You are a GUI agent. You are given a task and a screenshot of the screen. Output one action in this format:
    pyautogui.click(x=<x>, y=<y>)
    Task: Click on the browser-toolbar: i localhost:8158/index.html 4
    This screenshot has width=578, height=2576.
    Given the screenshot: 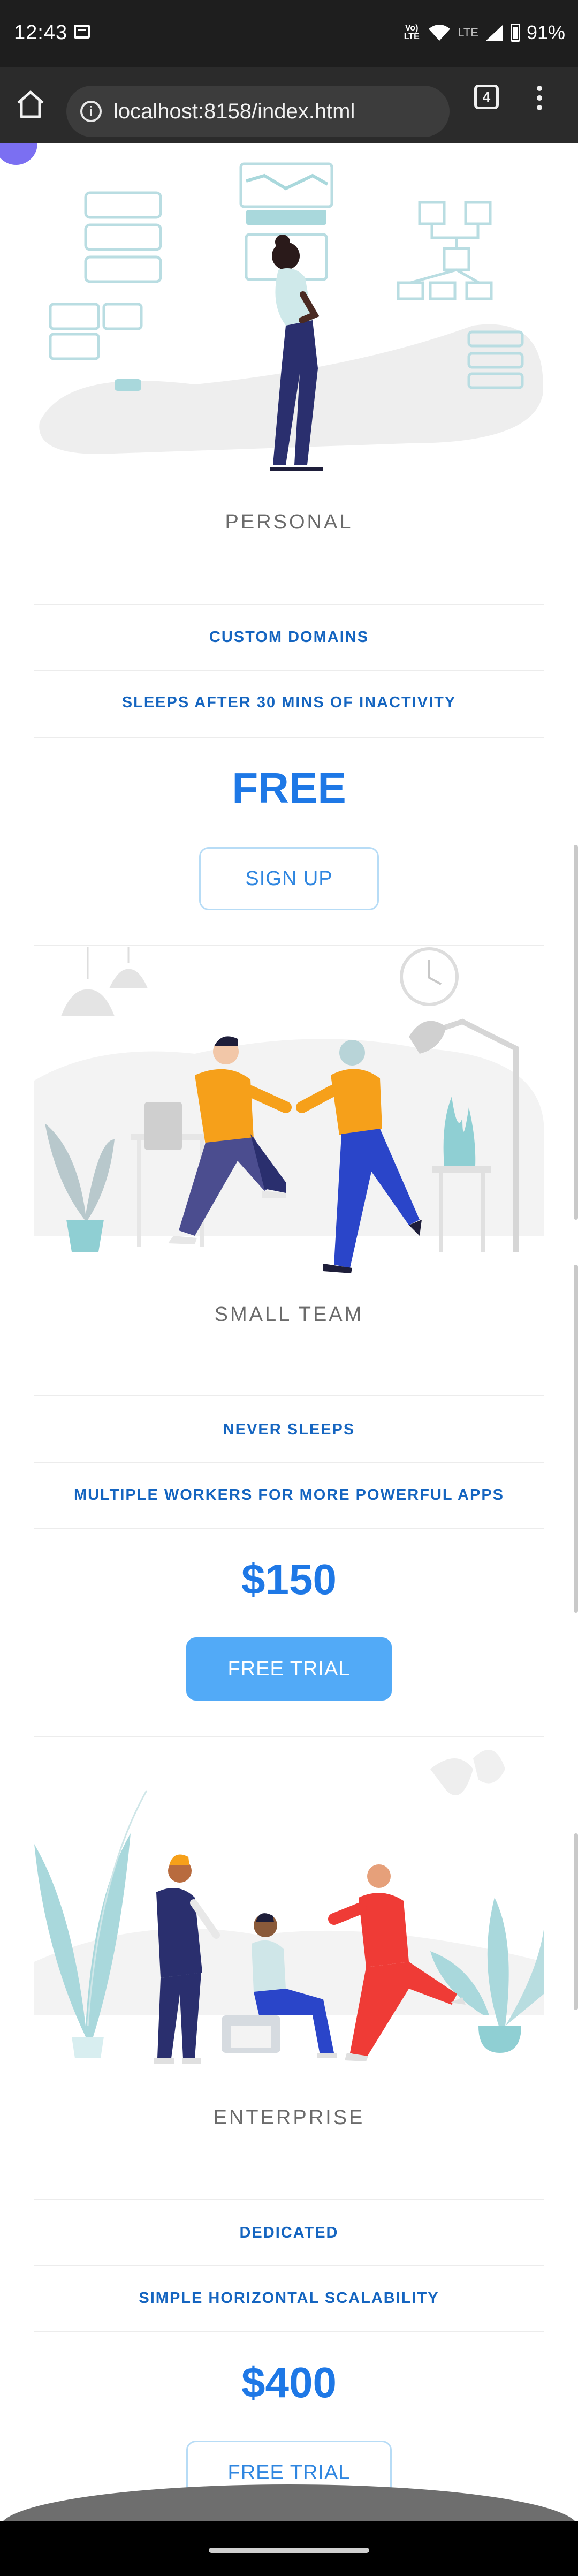 What is the action you would take?
    pyautogui.click(x=289, y=105)
    